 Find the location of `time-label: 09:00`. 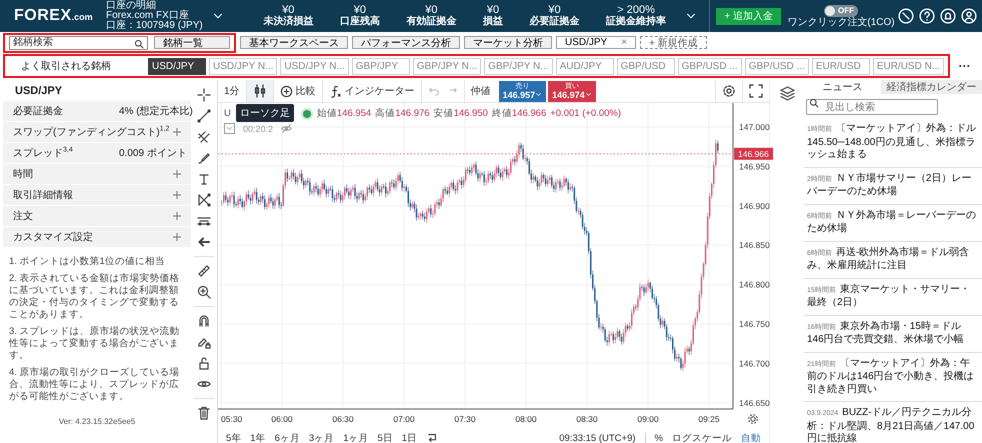

time-label: 09:00 is located at coordinates (648, 419).